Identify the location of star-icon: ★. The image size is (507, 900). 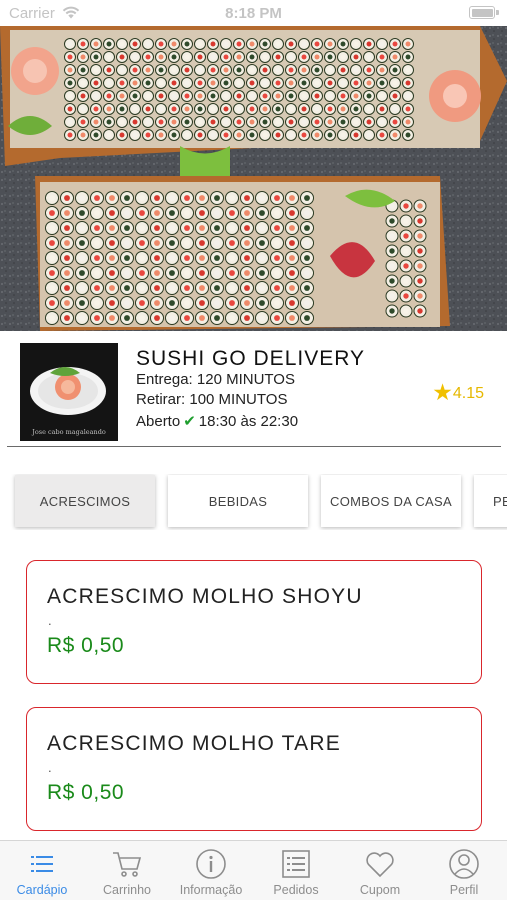
(442, 392).